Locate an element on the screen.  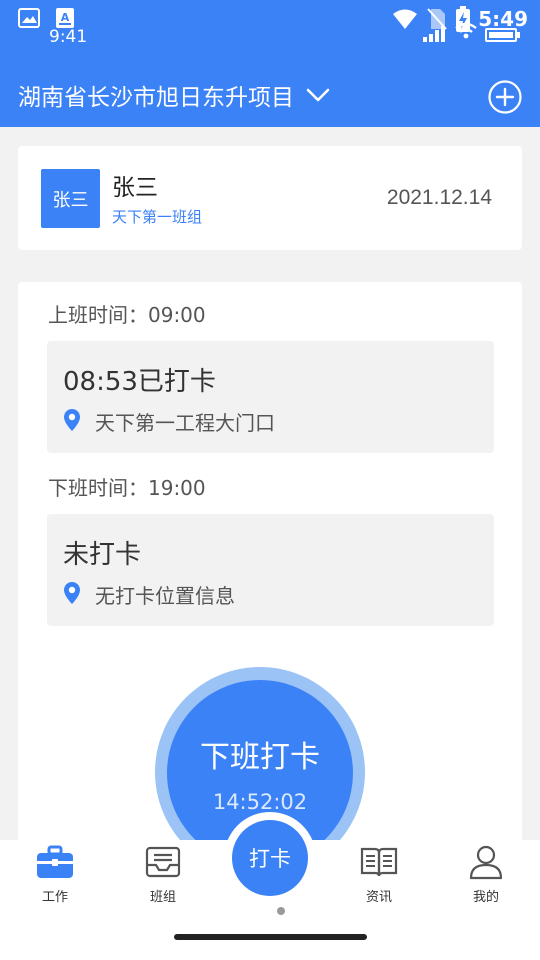
tab-punch-label: 打卡 is located at coordinates (270, 859).